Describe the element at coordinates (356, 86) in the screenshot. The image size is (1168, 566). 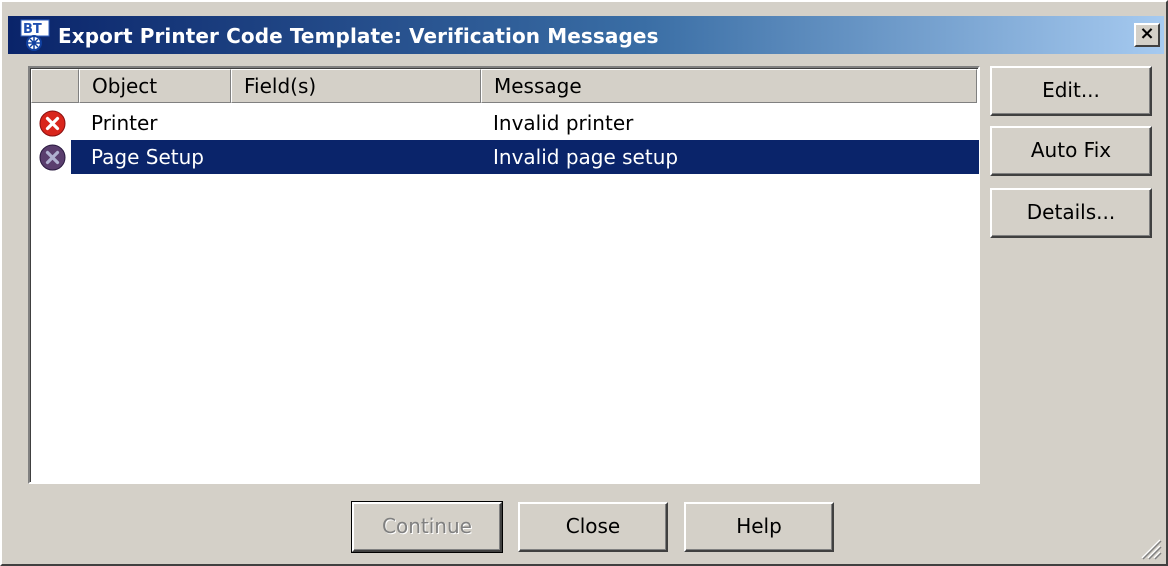
I see `column-header-fields: Field(s)` at that location.